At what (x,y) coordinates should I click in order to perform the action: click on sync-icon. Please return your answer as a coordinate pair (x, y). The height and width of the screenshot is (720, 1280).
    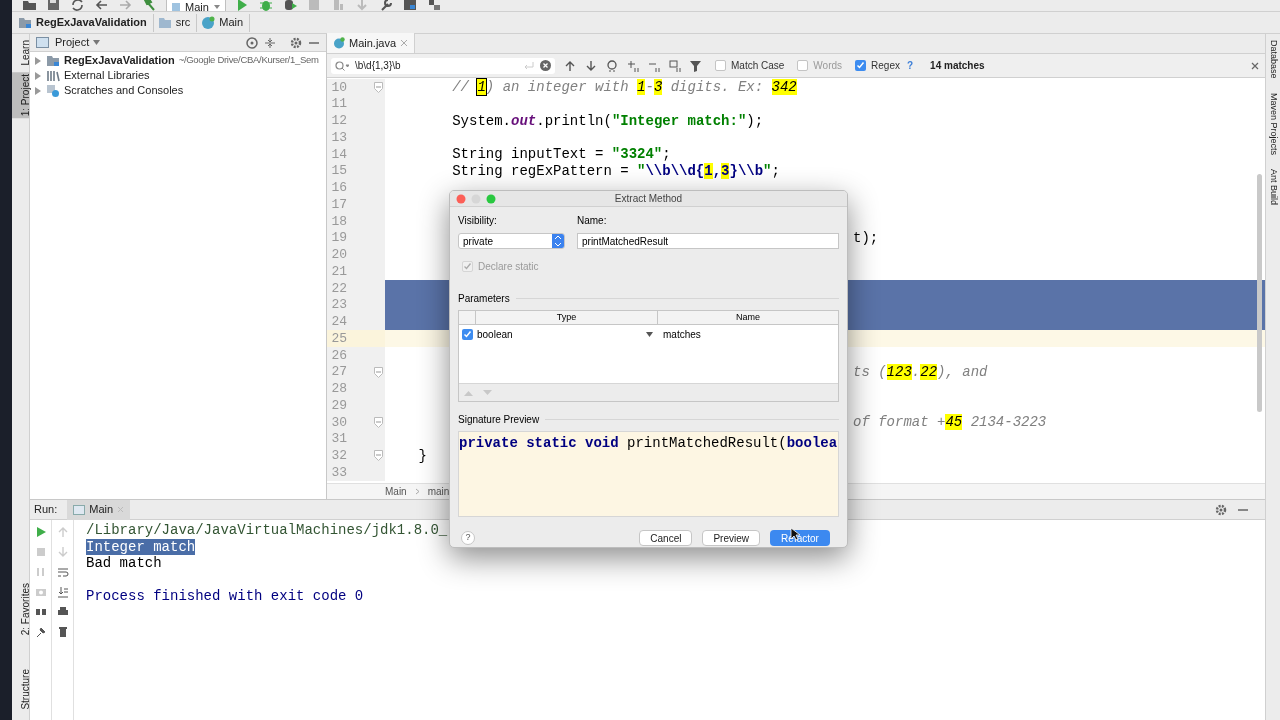
    Looking at the image, I should click on (77, 5).